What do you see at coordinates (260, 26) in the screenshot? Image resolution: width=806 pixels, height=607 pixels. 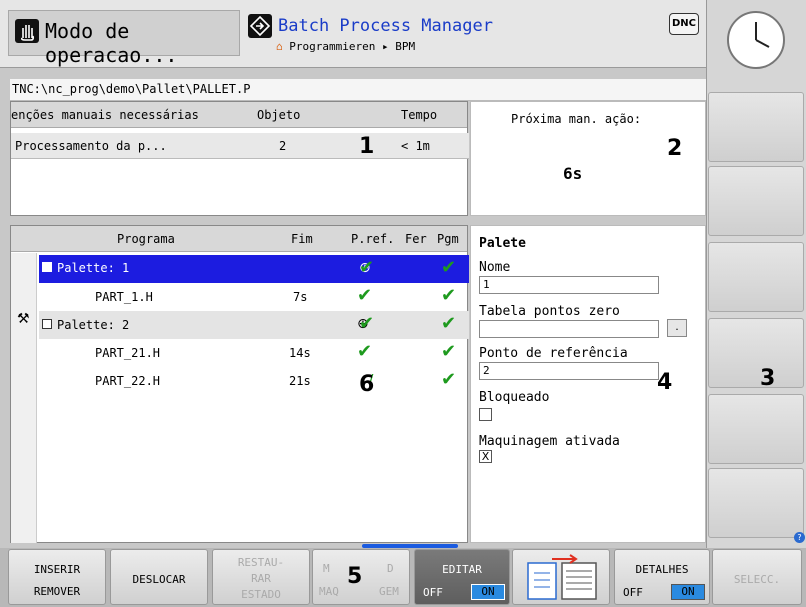 I see `program-mode-icon` at bounding box center [260, 26].